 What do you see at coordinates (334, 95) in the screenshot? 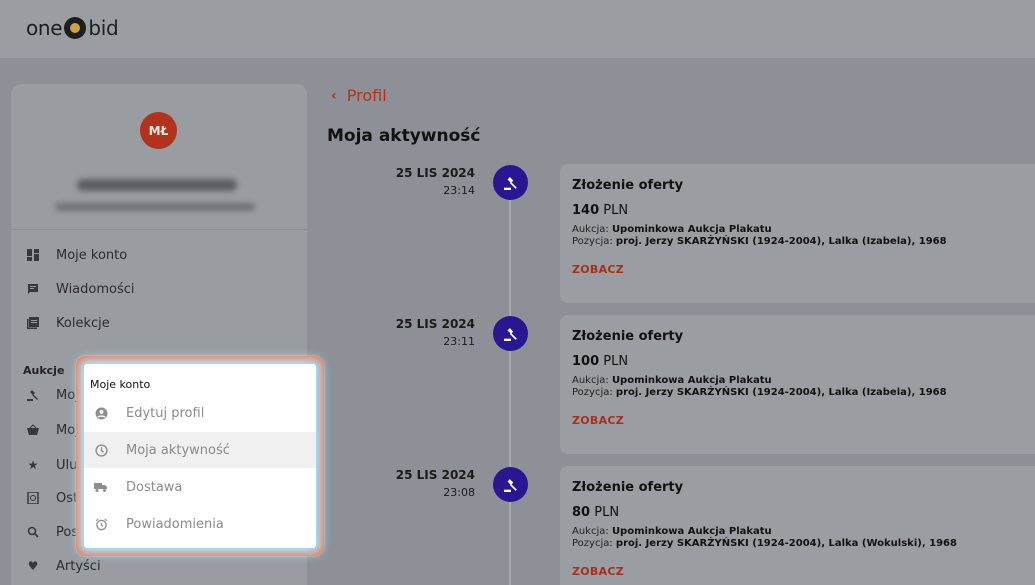
I see `chevron-left-icon: ‹` at bounding box center [334, 95].